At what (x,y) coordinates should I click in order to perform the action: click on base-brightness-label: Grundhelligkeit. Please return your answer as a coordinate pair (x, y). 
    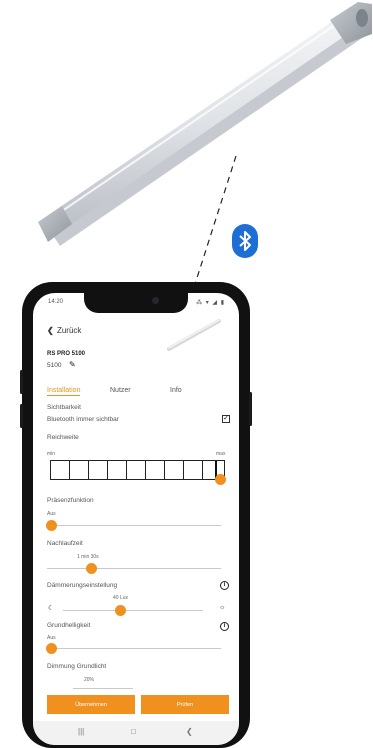
    Looking at the image, I should click on (69, 625).